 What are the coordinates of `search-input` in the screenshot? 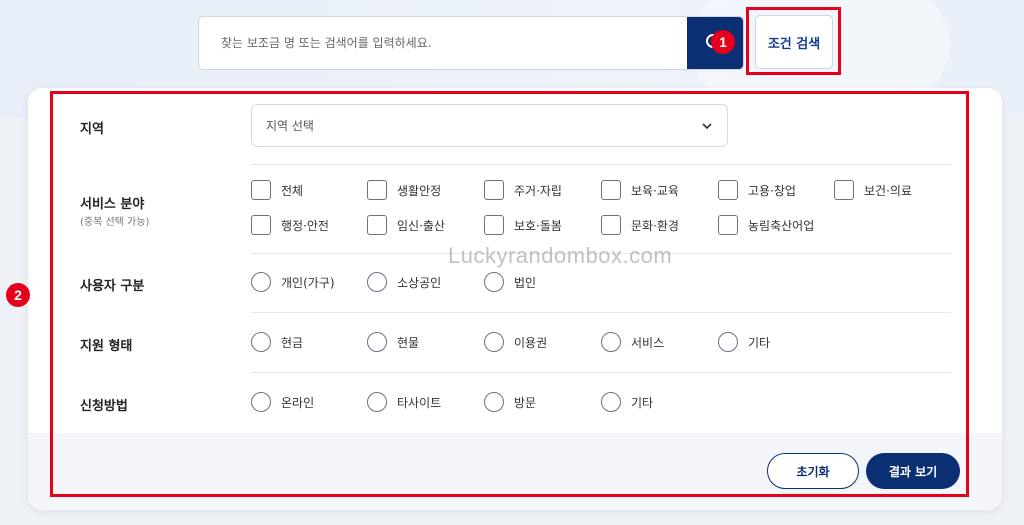 It's located at (444, 43).